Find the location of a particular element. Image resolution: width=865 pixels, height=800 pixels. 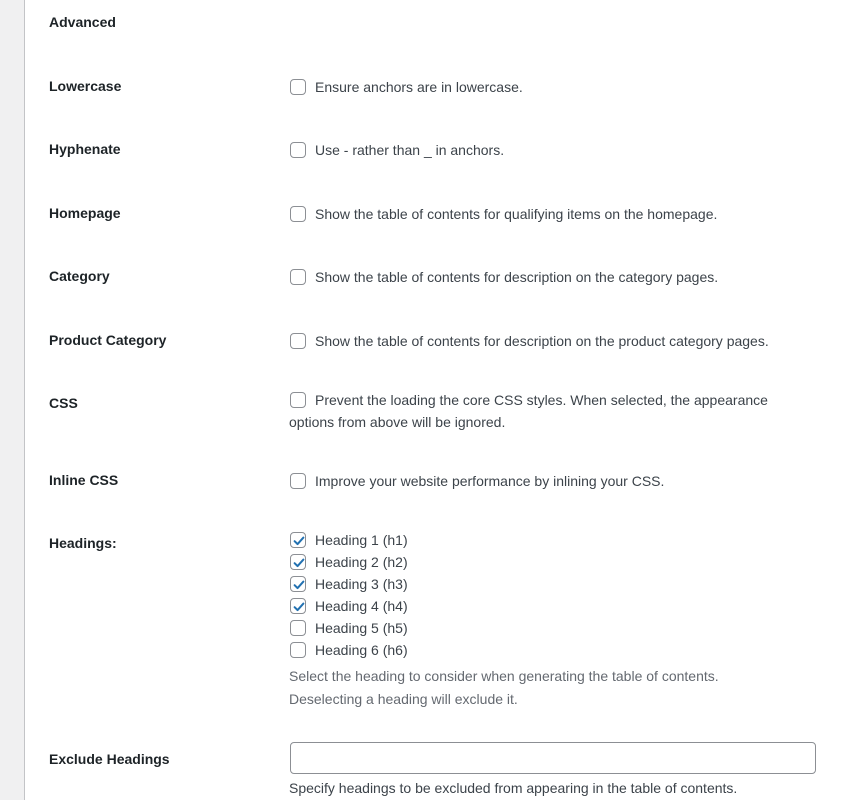

heading-1-checkbox is located at coordinates (298, 540).